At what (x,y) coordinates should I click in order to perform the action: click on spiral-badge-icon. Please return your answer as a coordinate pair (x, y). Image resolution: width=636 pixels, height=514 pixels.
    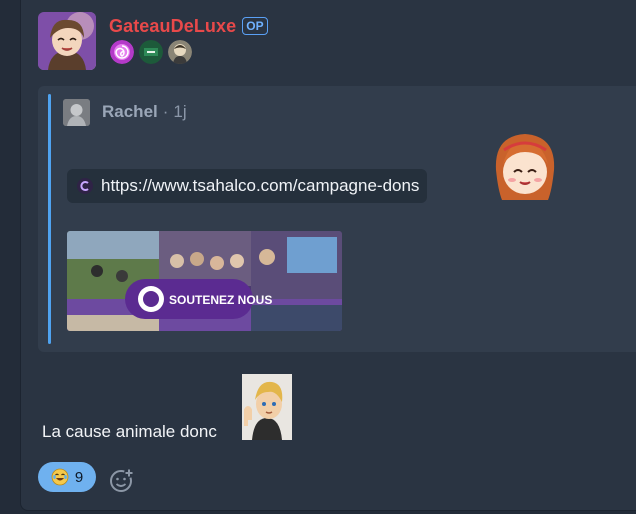
    Looking at the image, I should click on (122, 52).